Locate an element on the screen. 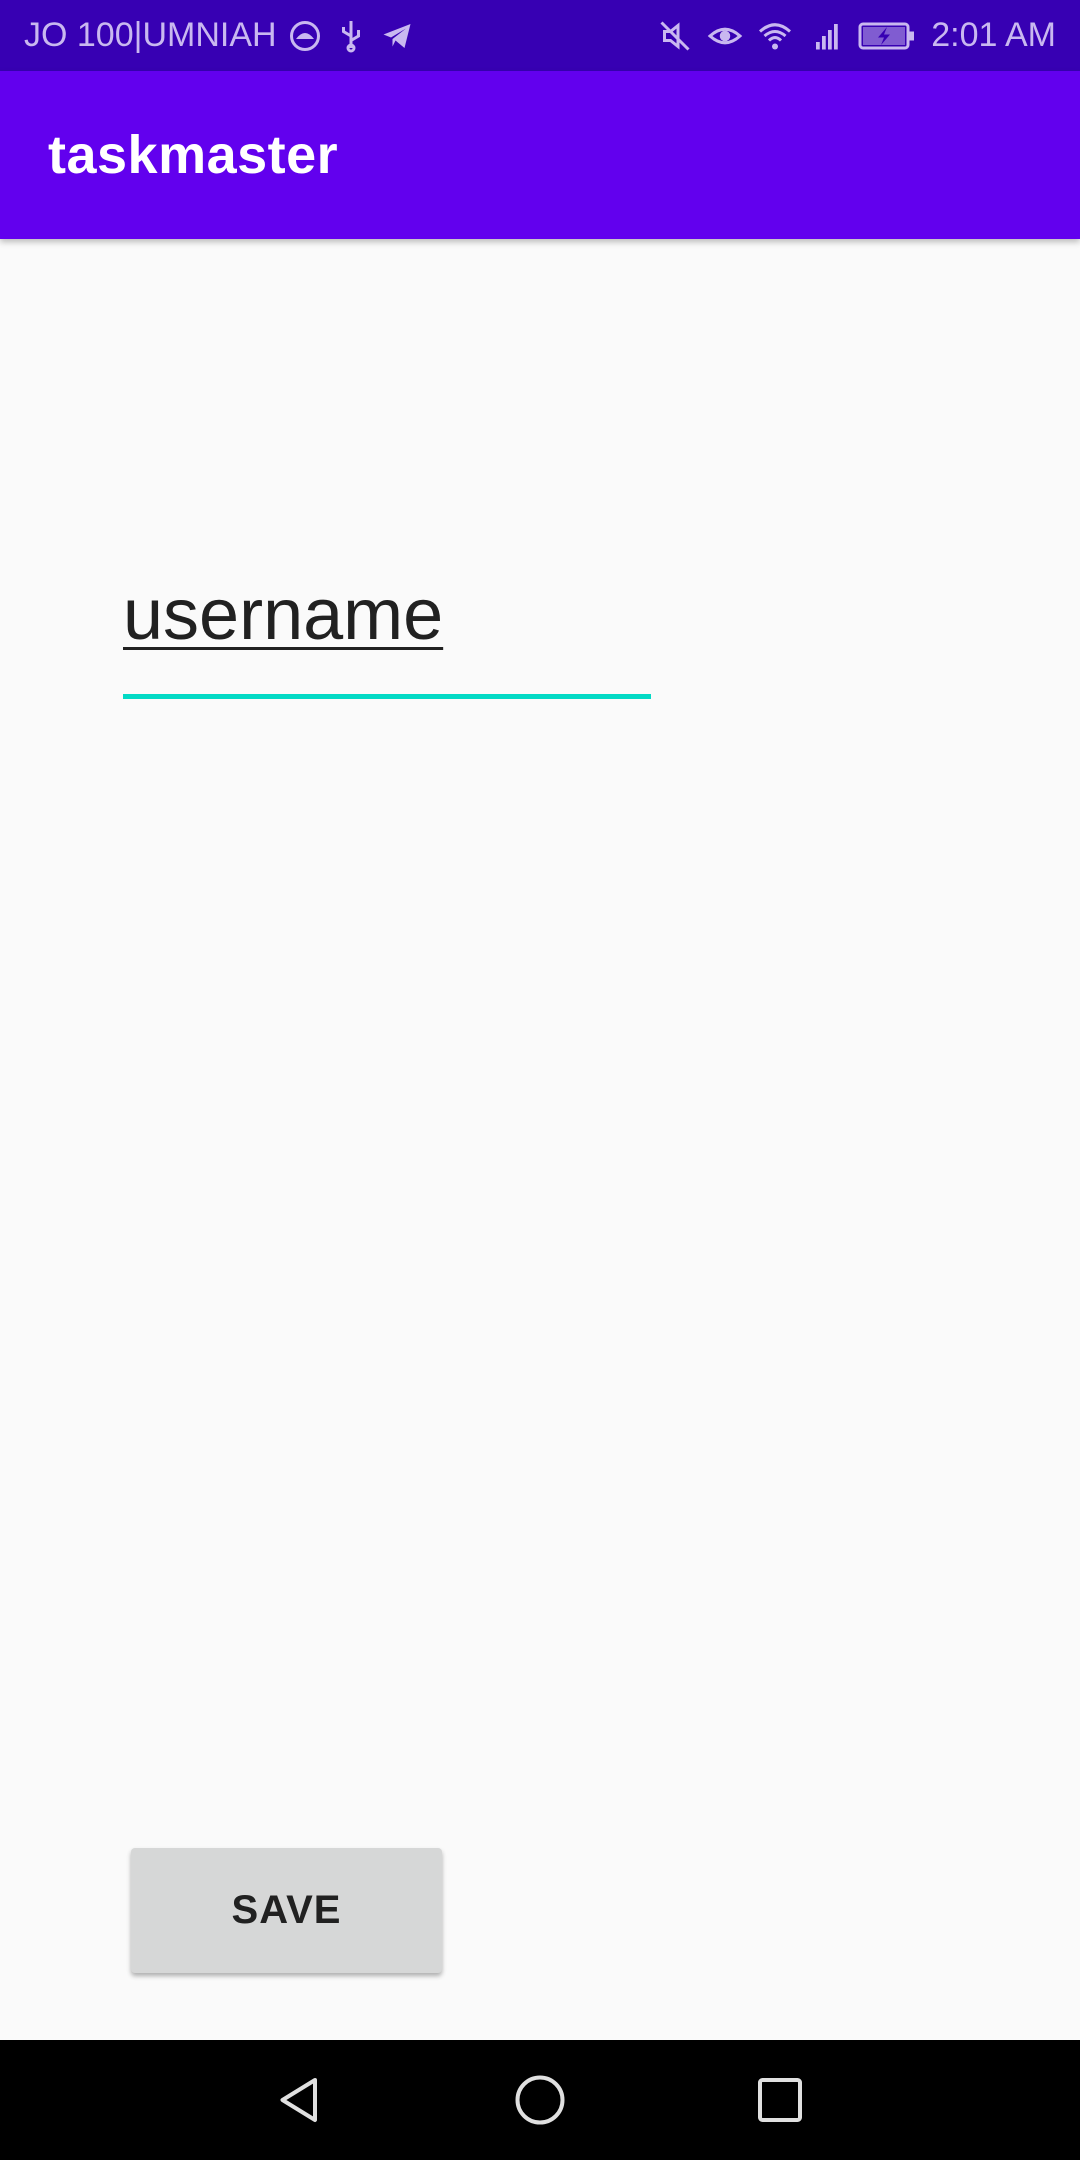 This screenshot has height=2160, width=1080. eye-icon is located at coordinates (725, 36).